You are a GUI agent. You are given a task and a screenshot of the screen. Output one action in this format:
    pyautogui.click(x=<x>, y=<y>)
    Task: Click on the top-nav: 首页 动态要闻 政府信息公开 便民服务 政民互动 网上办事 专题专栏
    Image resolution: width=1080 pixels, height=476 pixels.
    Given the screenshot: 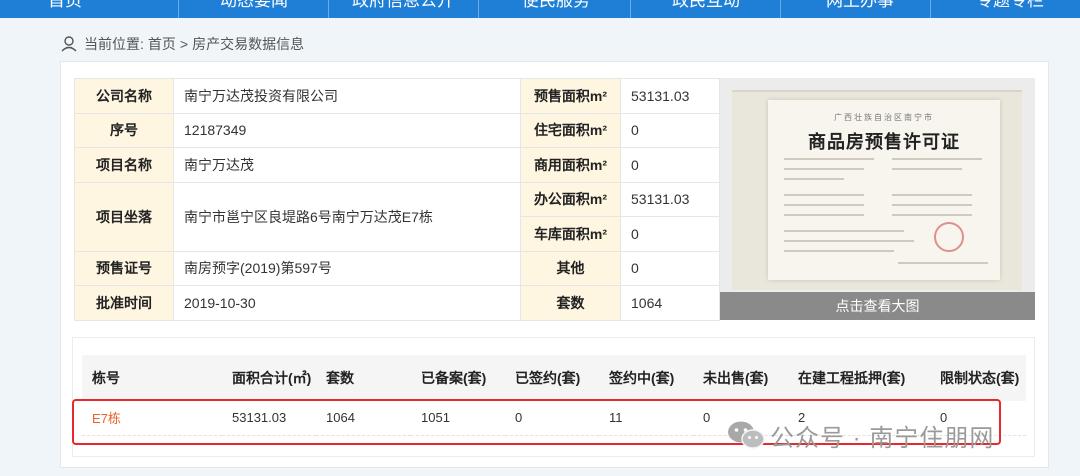 What is the action you would take?
    pyautogui.click(x=540, y=9)
    